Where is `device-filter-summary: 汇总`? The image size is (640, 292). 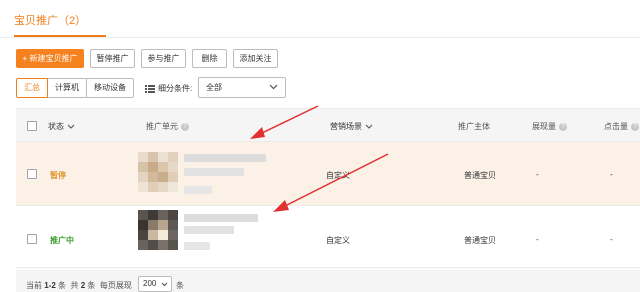 device-filter-summary: 汇总 is located at coordinates (32, 88).